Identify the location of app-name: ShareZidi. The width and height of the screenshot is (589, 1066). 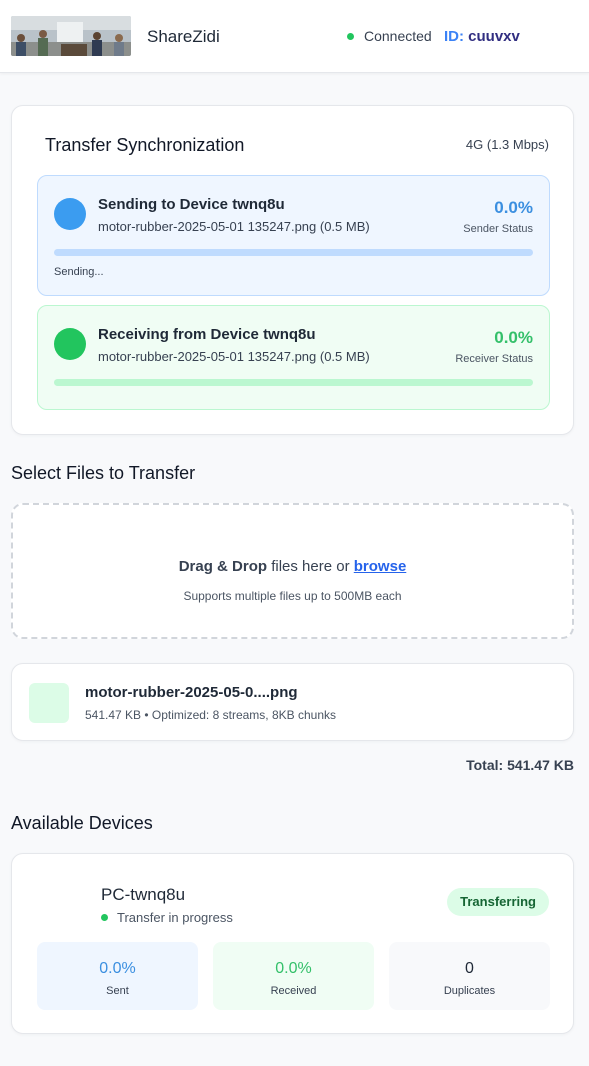
(183, 36).